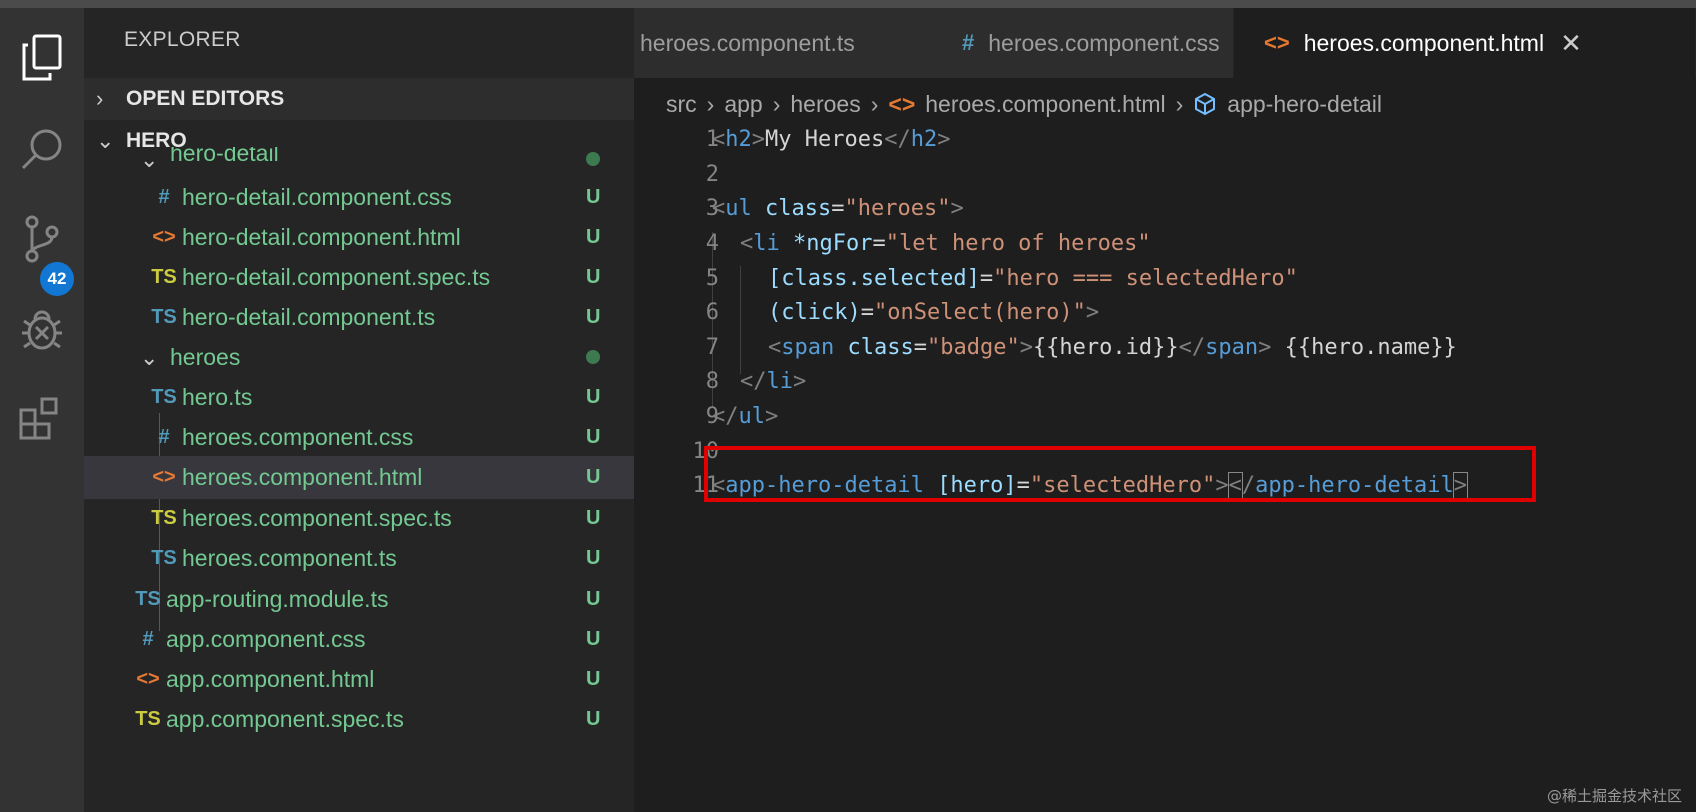 The width and height of the screenshot is (1696, 812). I want to click on activity-bar: 42, so click(42, 410).